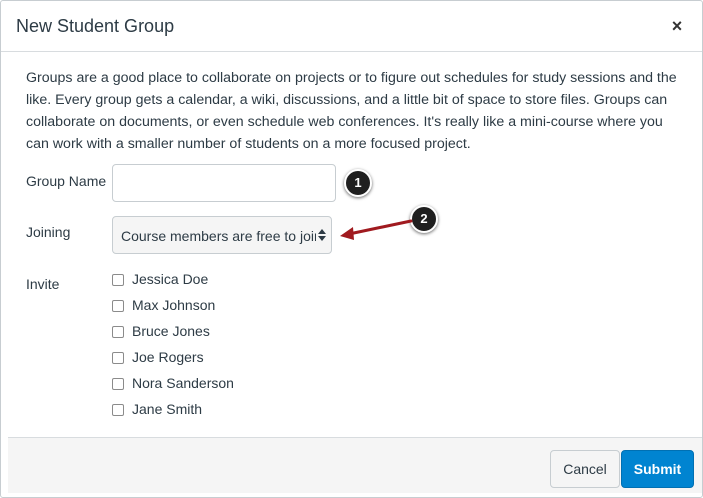 This screenshot has width=703, height=498. I want to click on invite-label: Invite, so click(43, 284).